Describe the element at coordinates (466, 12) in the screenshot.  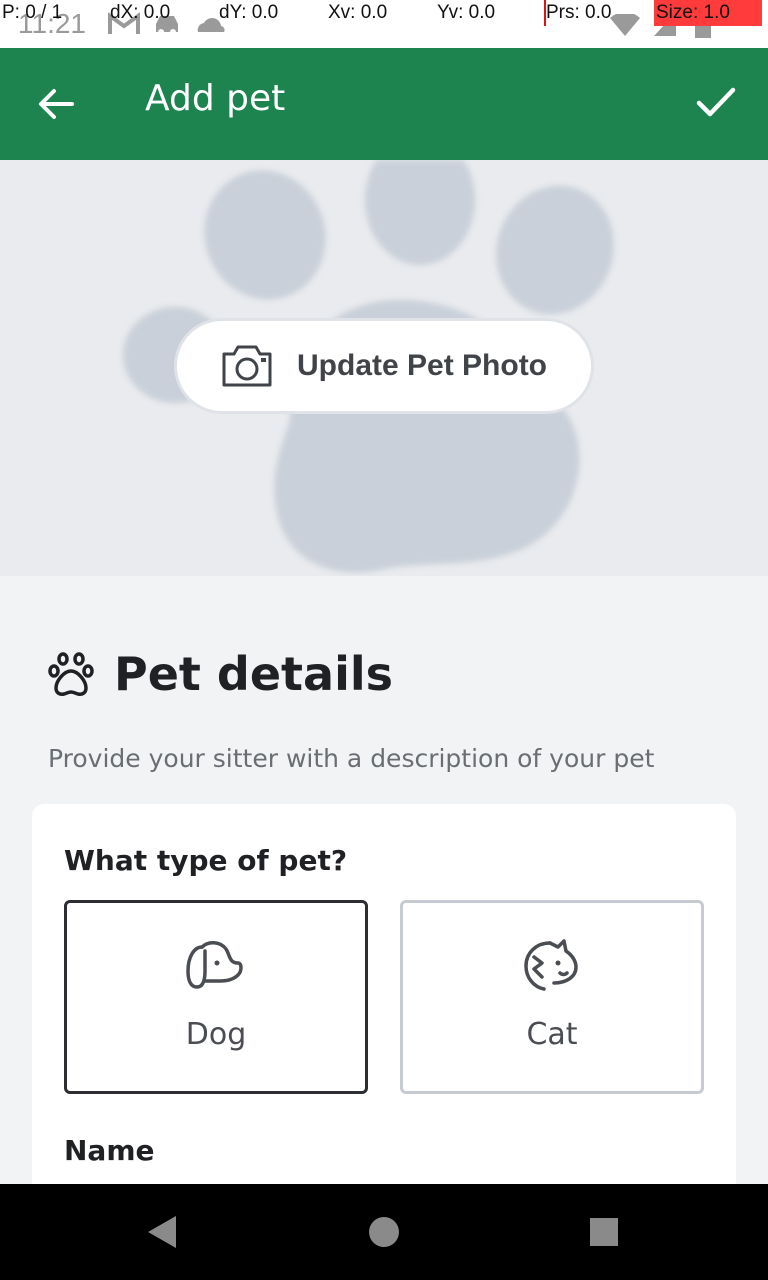
I see `debug-yv: Yv: 0.0` at that location.